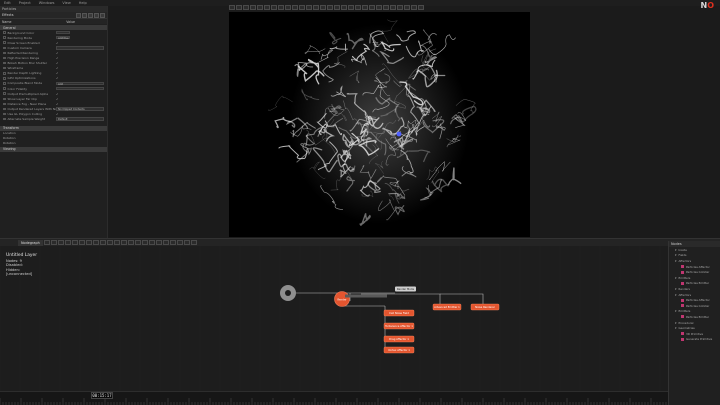 The height and width of the screenshot is (405, 720). I want to click on timecode-display: 00:15:17, so click(102, 395).